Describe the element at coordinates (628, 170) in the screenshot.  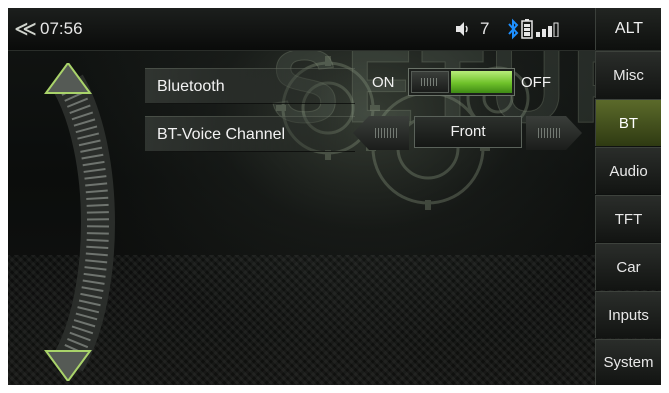
I see `nav-item-audio: Audio` at that location.